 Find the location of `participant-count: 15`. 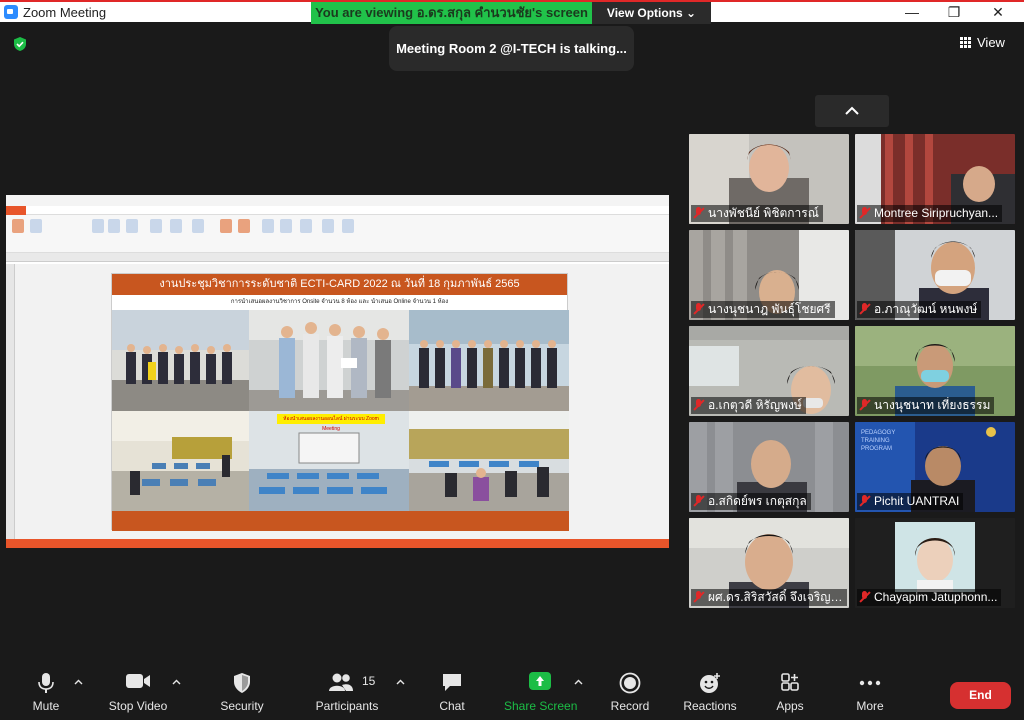

participant-count: 15 is located at coordinates (369, 681).